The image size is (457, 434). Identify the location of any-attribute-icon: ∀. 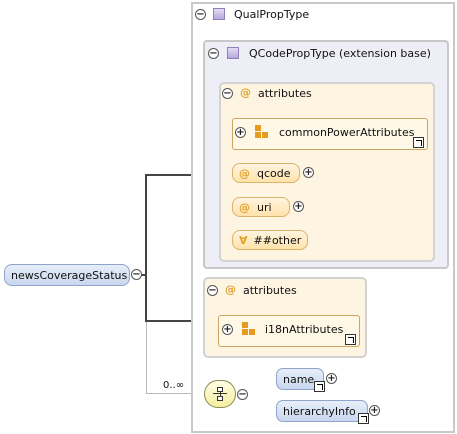
(243, 240).